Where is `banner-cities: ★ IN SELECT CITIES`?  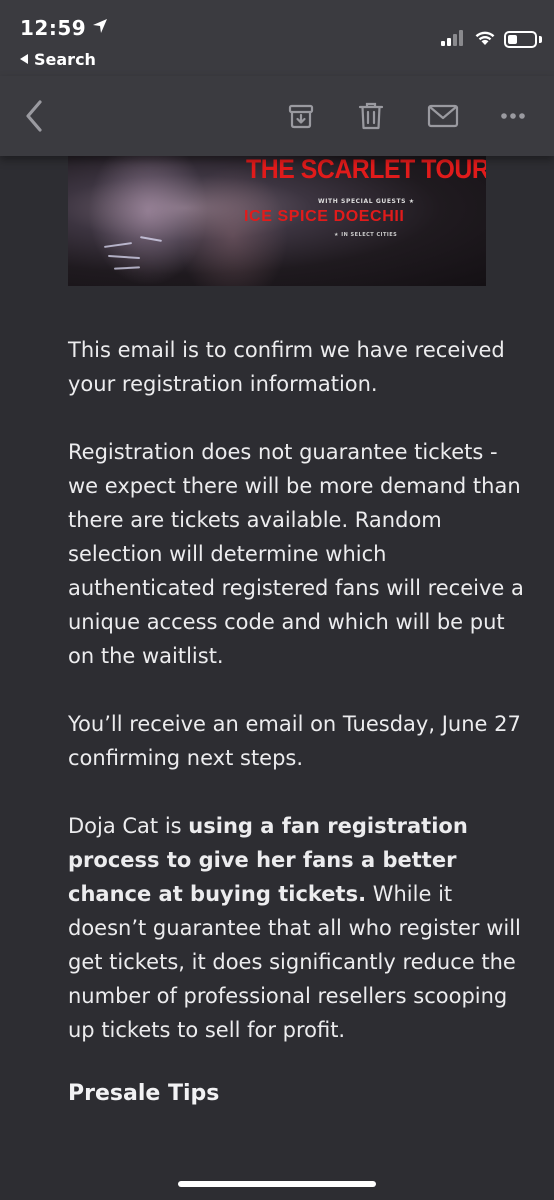
banner-cities: ★ IN SELECT CITIES is located at coordinates (366, 235).